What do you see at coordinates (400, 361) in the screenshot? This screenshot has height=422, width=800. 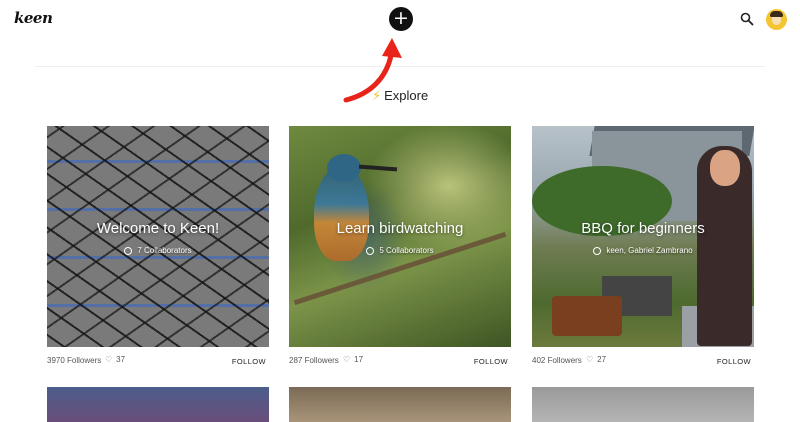 I see `card-meta: 287 Followers ♡ 17 FOLLOW` at bounding box center [400, 361].